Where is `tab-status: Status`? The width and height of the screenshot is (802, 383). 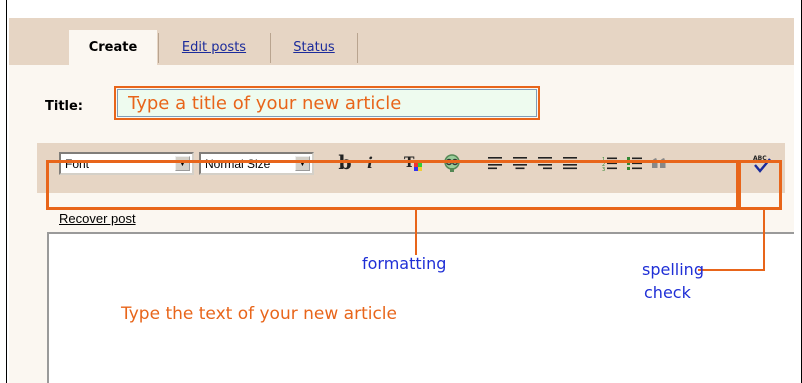 tab-status: Status is located at coordinates (314, 47).